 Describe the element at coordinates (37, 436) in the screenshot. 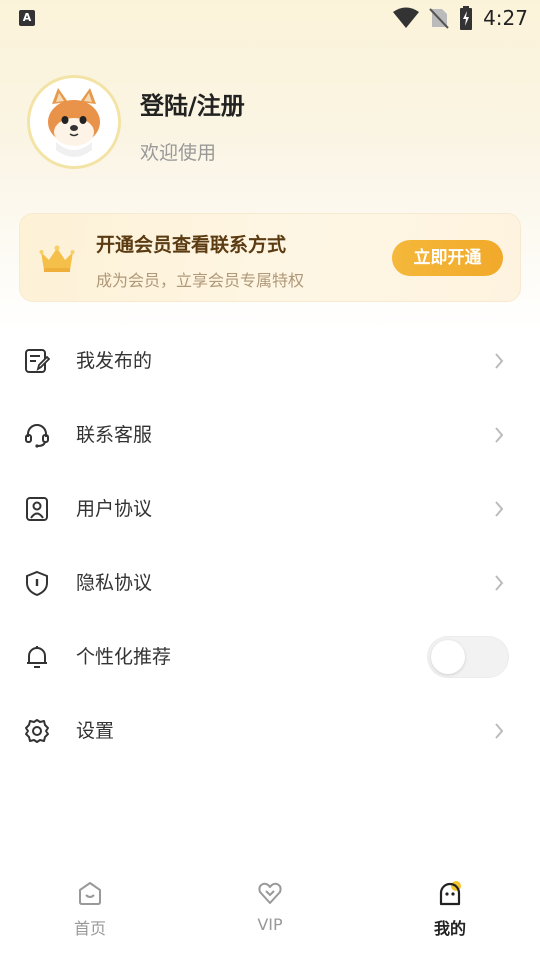

I see `headset-icon` at that location.